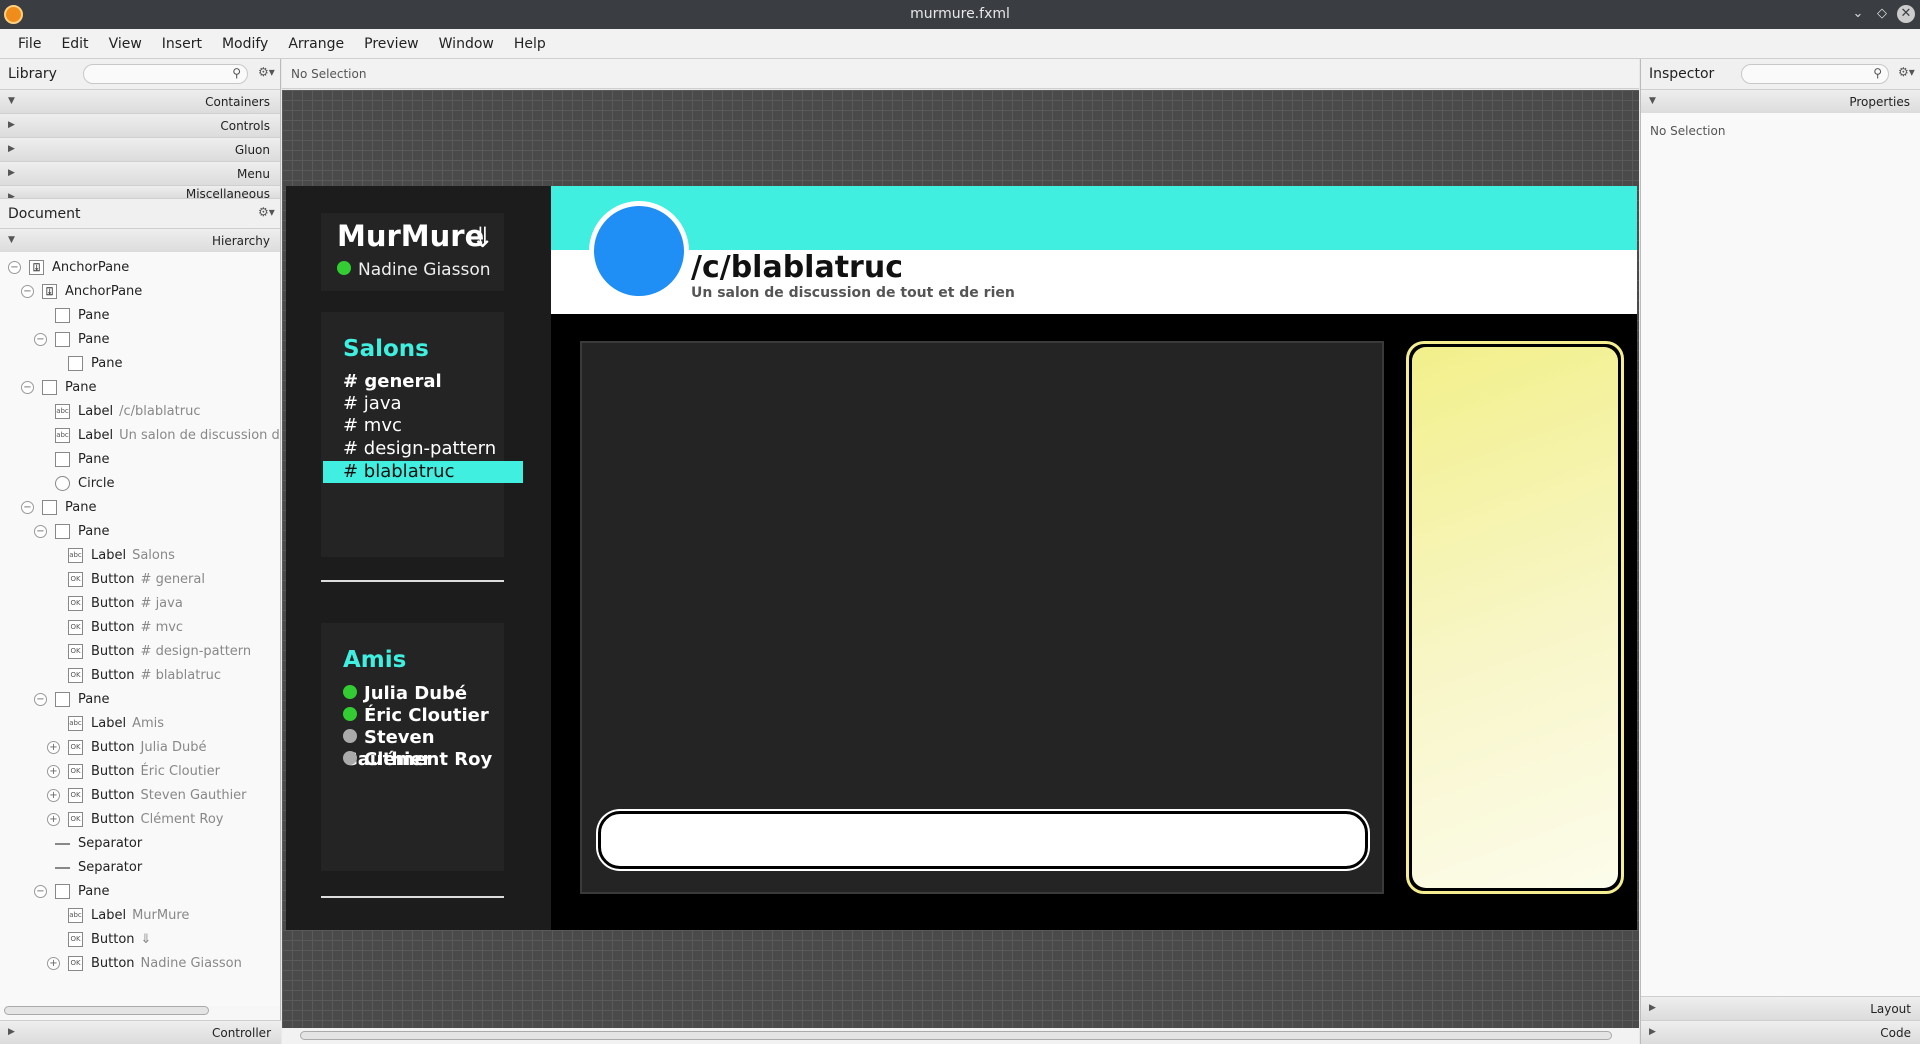 The width and height of the screenshot is (1920, 1044). I want to click on hierarchy-row: OK Button # design-pattern, so click(149, 652).